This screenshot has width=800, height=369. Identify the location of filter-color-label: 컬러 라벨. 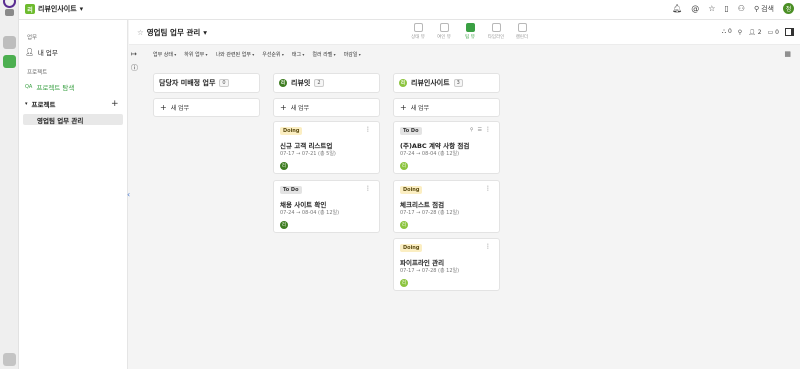
(323, 54).